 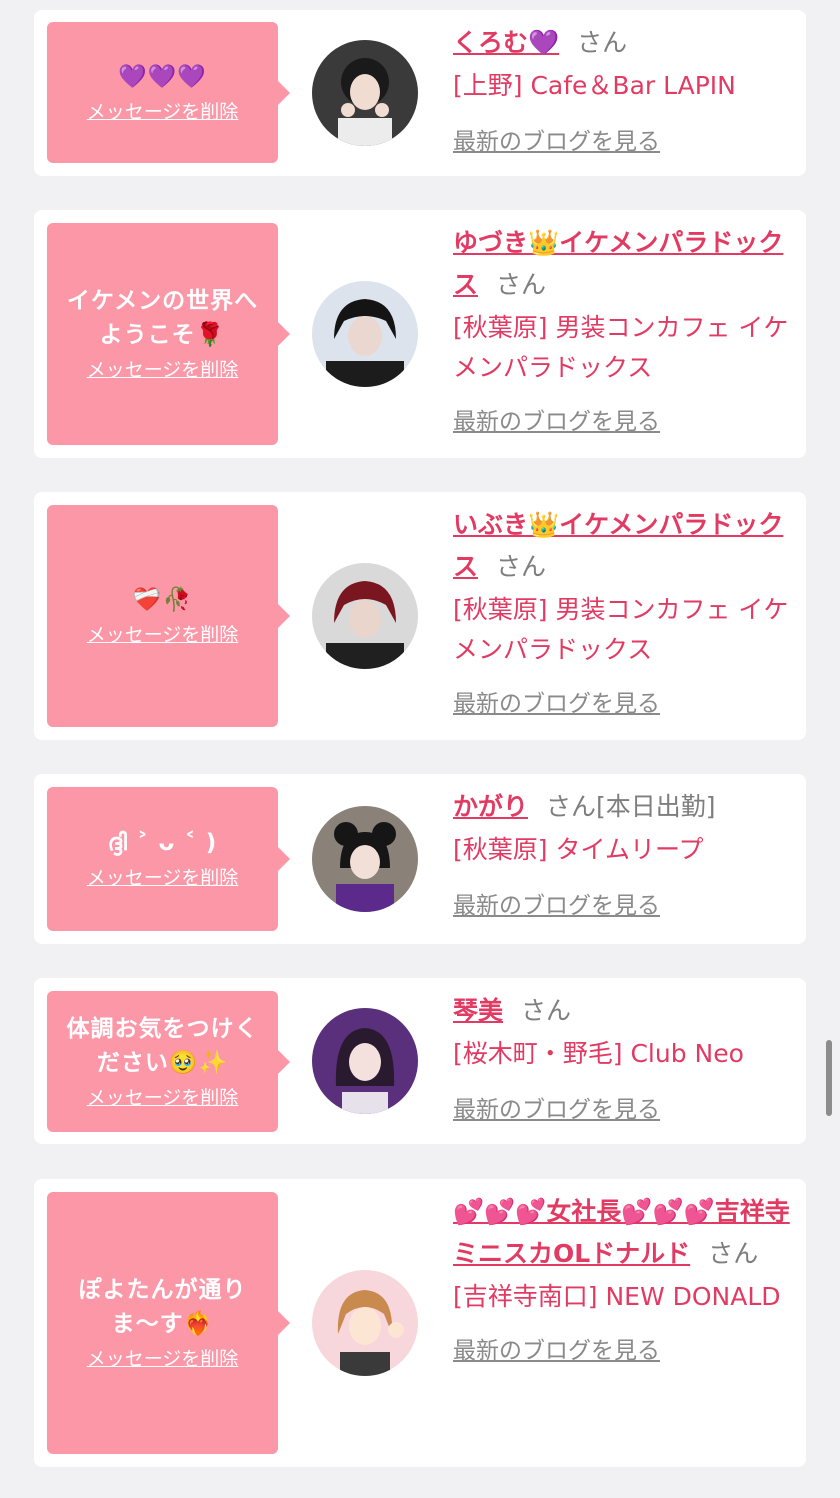 I want to click on shop-label: [秋葉原] タイムリープ, so click(x=578, y=849).